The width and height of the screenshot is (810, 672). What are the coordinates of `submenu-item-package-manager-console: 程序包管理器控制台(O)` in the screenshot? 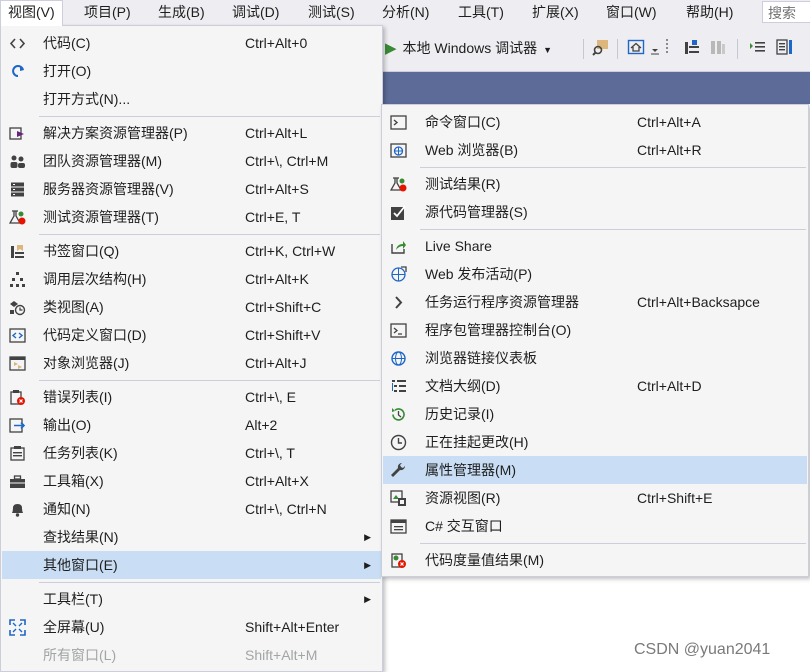 It's located at (595, 330).